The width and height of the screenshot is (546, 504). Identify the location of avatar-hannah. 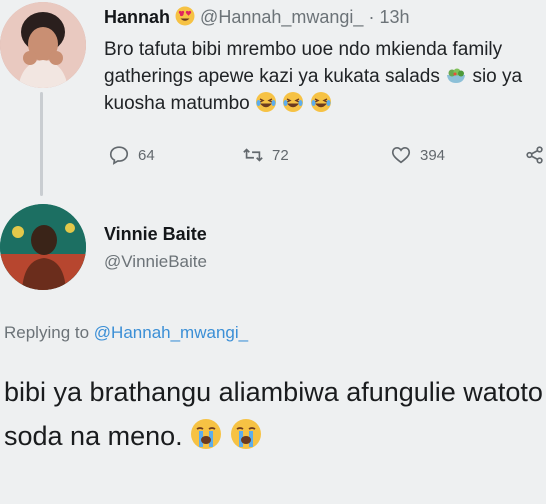
(43, 45).